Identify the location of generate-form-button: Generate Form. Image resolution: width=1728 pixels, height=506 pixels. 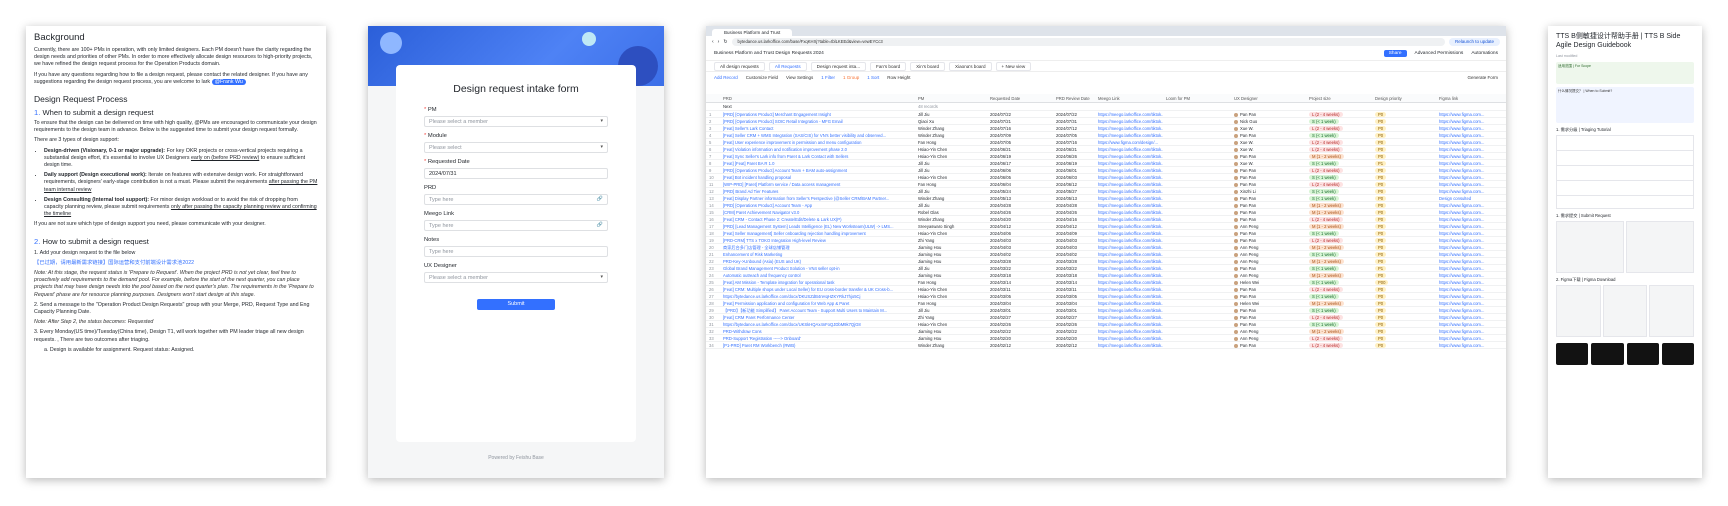
(1482, 77).